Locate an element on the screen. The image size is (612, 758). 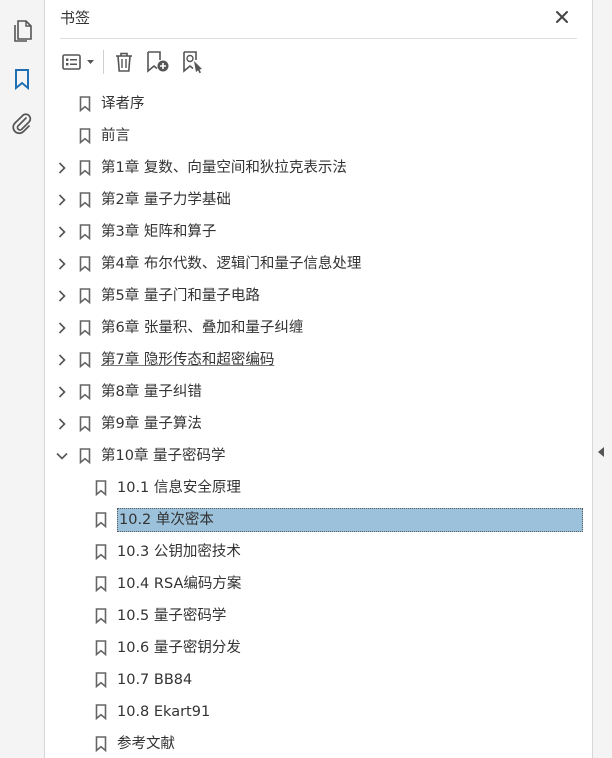
bookmark-item: 第4章 布尔代数、逻辑门和量子信息处理 is located at coordinates (318, 264).